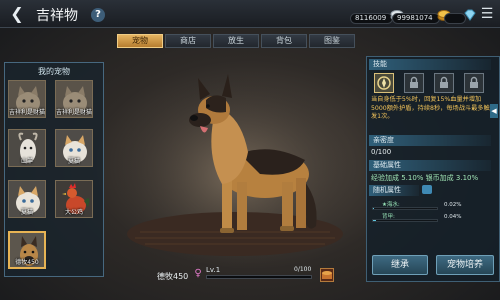 The height and width of the screenshot is (300, 500). What do you see at coordinates (54, 71) in the screenshot?
I see `pets-panel-title: 我的宠物` at bounding box center [54, 71].